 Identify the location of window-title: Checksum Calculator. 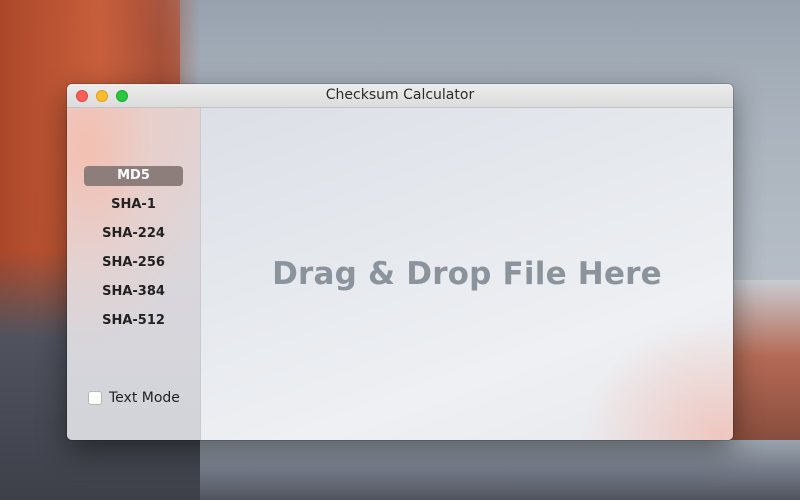
(400, 95).